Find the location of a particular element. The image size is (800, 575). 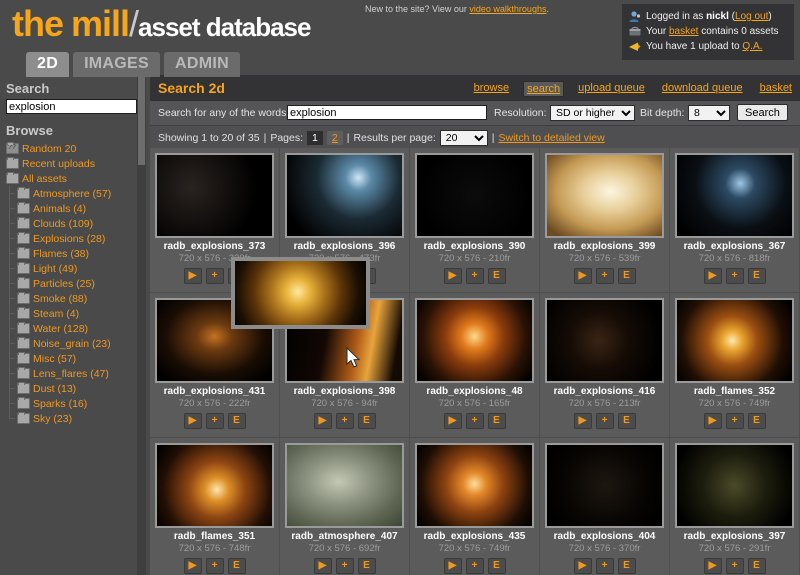

result-cell: radb_atmosphere_407 720 x 576 - 692fr ▶ + E is located at coordinates (345, 506).